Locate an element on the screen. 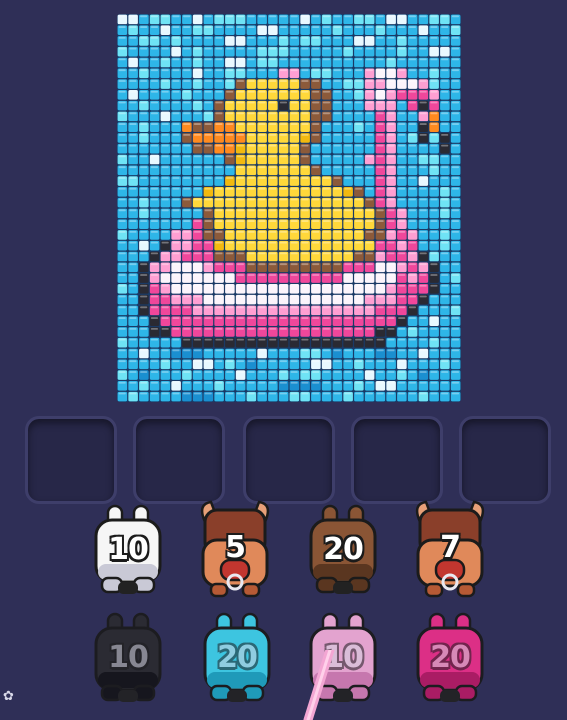 This screenshot has height=720, width=567. bunny-shooter-brown: 20 is located at coordinates (343, 552).